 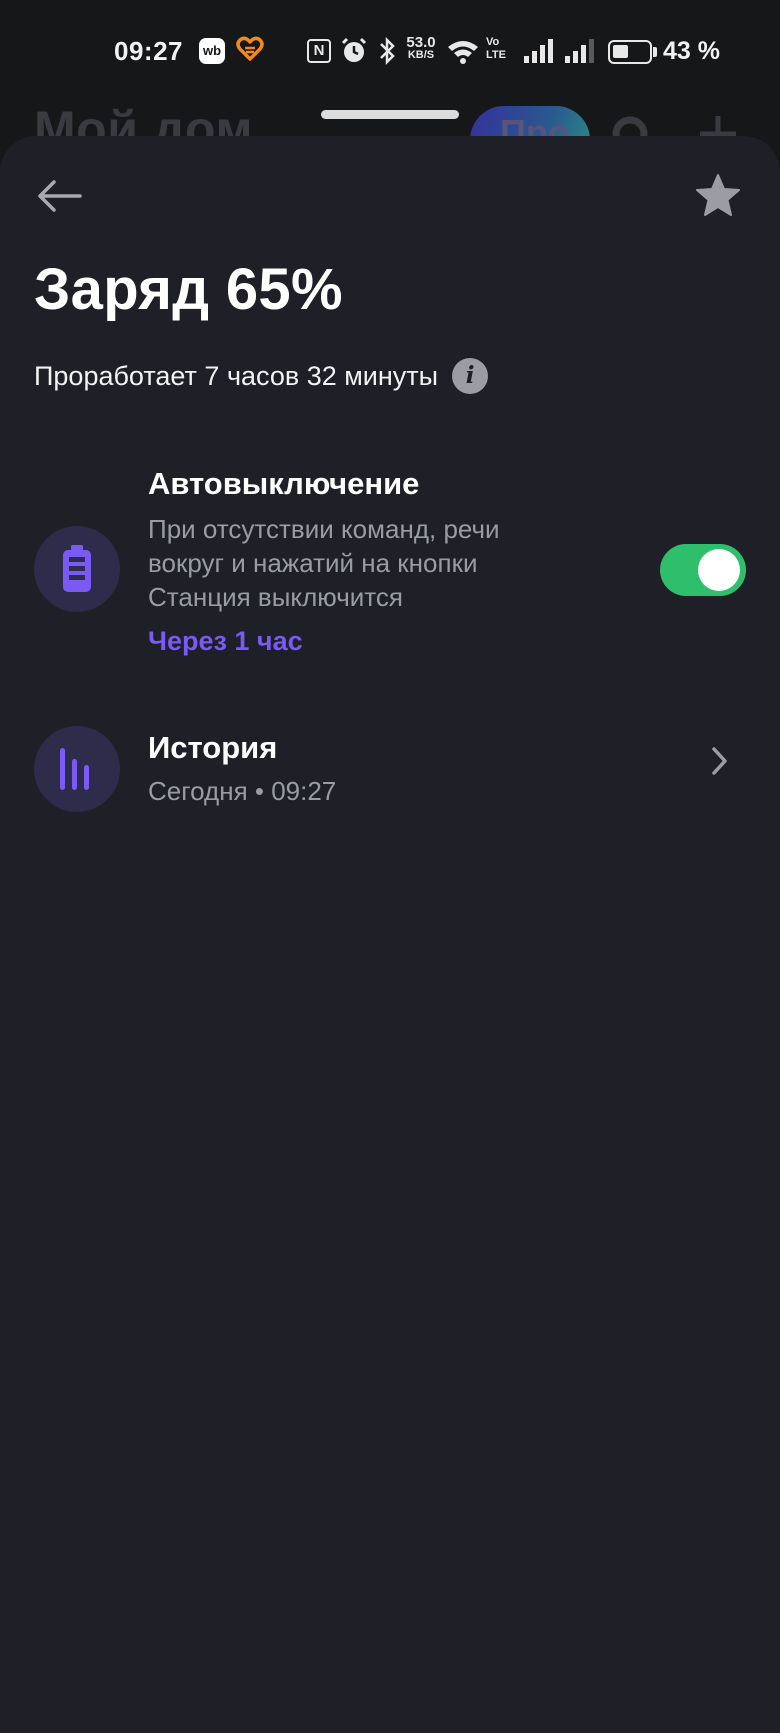 What do you see at coordinates (496, 48) in the screenshot?
I see `volte-icon: Vo LTE` at bounding box center [496, 48].